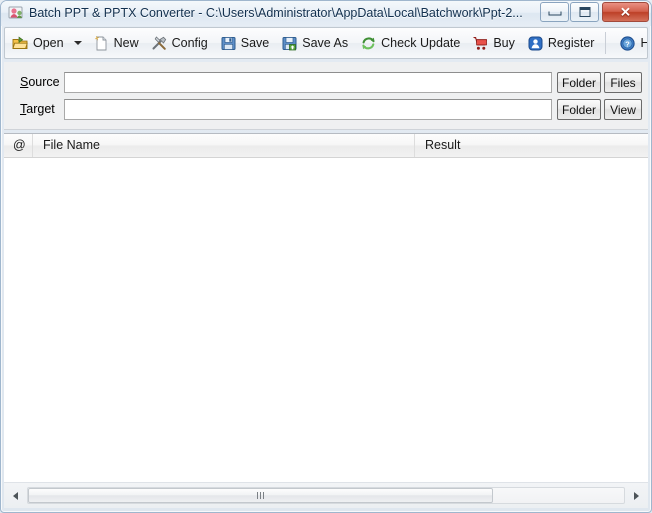  I want to click on maximize-button, so click(584, 12).